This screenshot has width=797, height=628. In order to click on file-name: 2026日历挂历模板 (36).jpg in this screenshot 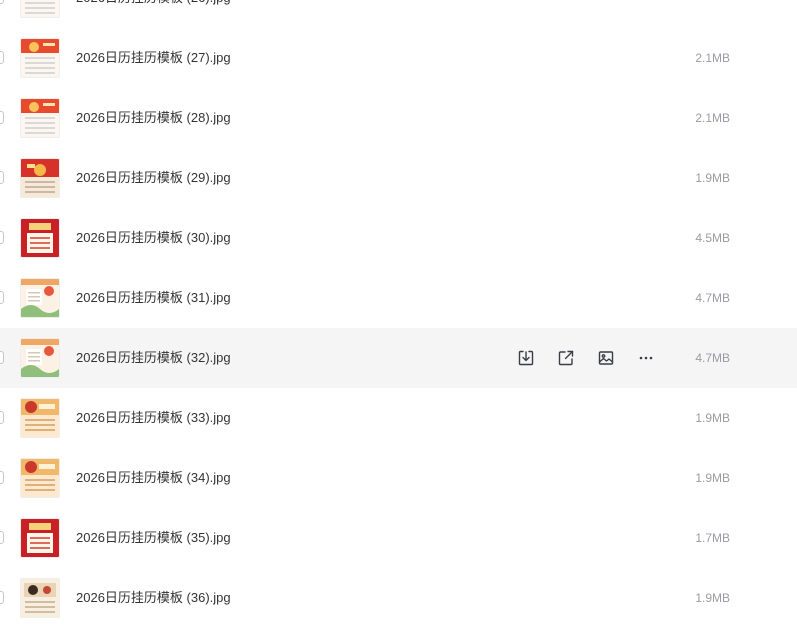, I will do `click(153, 598)`.